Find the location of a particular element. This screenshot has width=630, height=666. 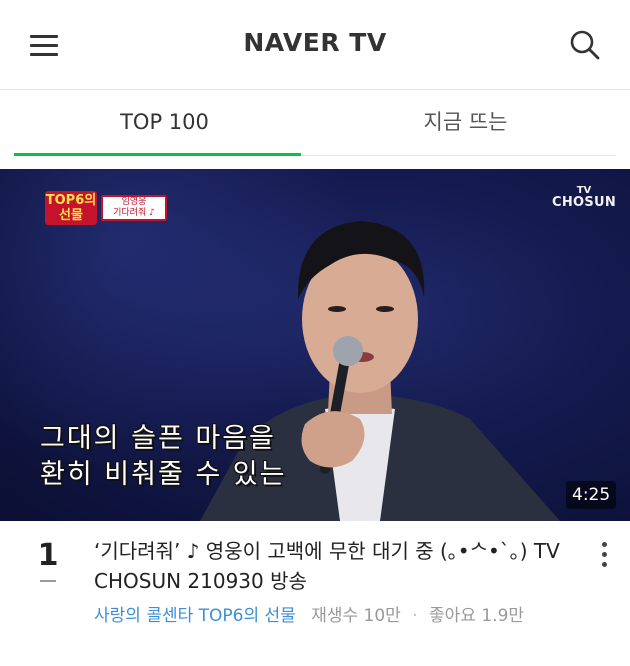

subtitle-line-1: 그대의 슬픈 마음을 is located at coordinates (158, 438).